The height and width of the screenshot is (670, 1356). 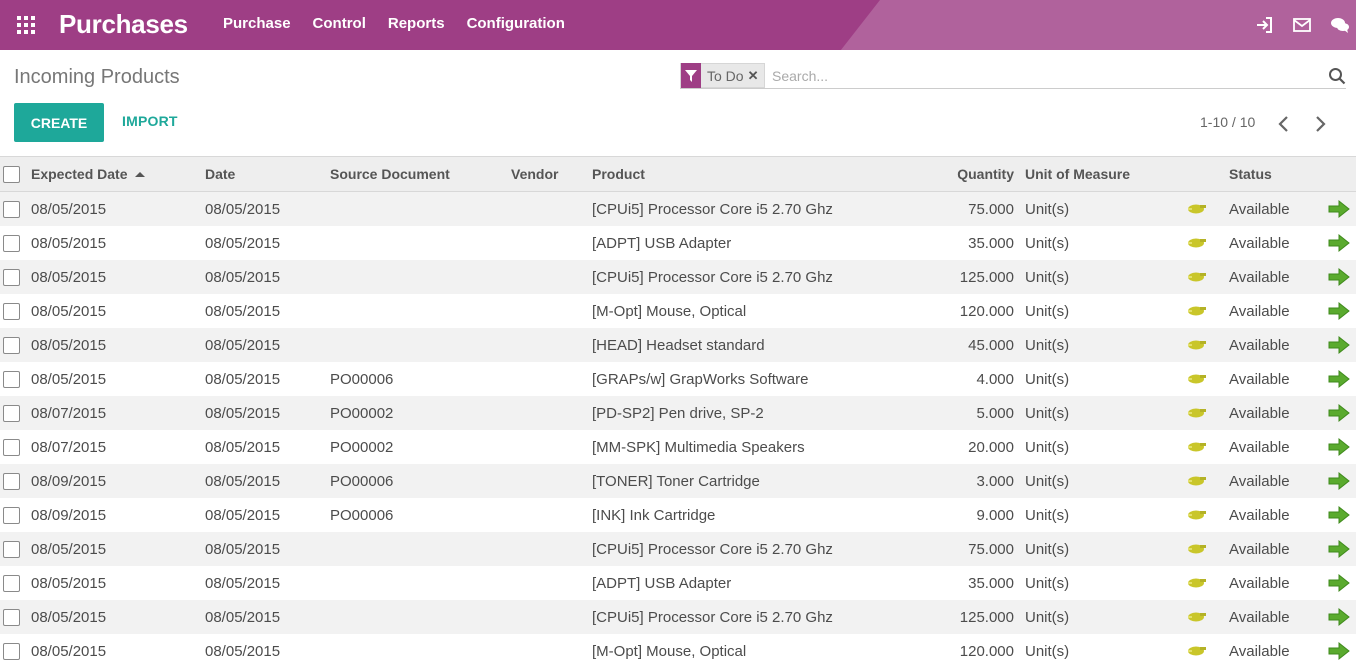 What do you see at coordinates (416, 23) in the screenshot?
I see `menu-item-reports: Reports` at bounding box center [416, 23].